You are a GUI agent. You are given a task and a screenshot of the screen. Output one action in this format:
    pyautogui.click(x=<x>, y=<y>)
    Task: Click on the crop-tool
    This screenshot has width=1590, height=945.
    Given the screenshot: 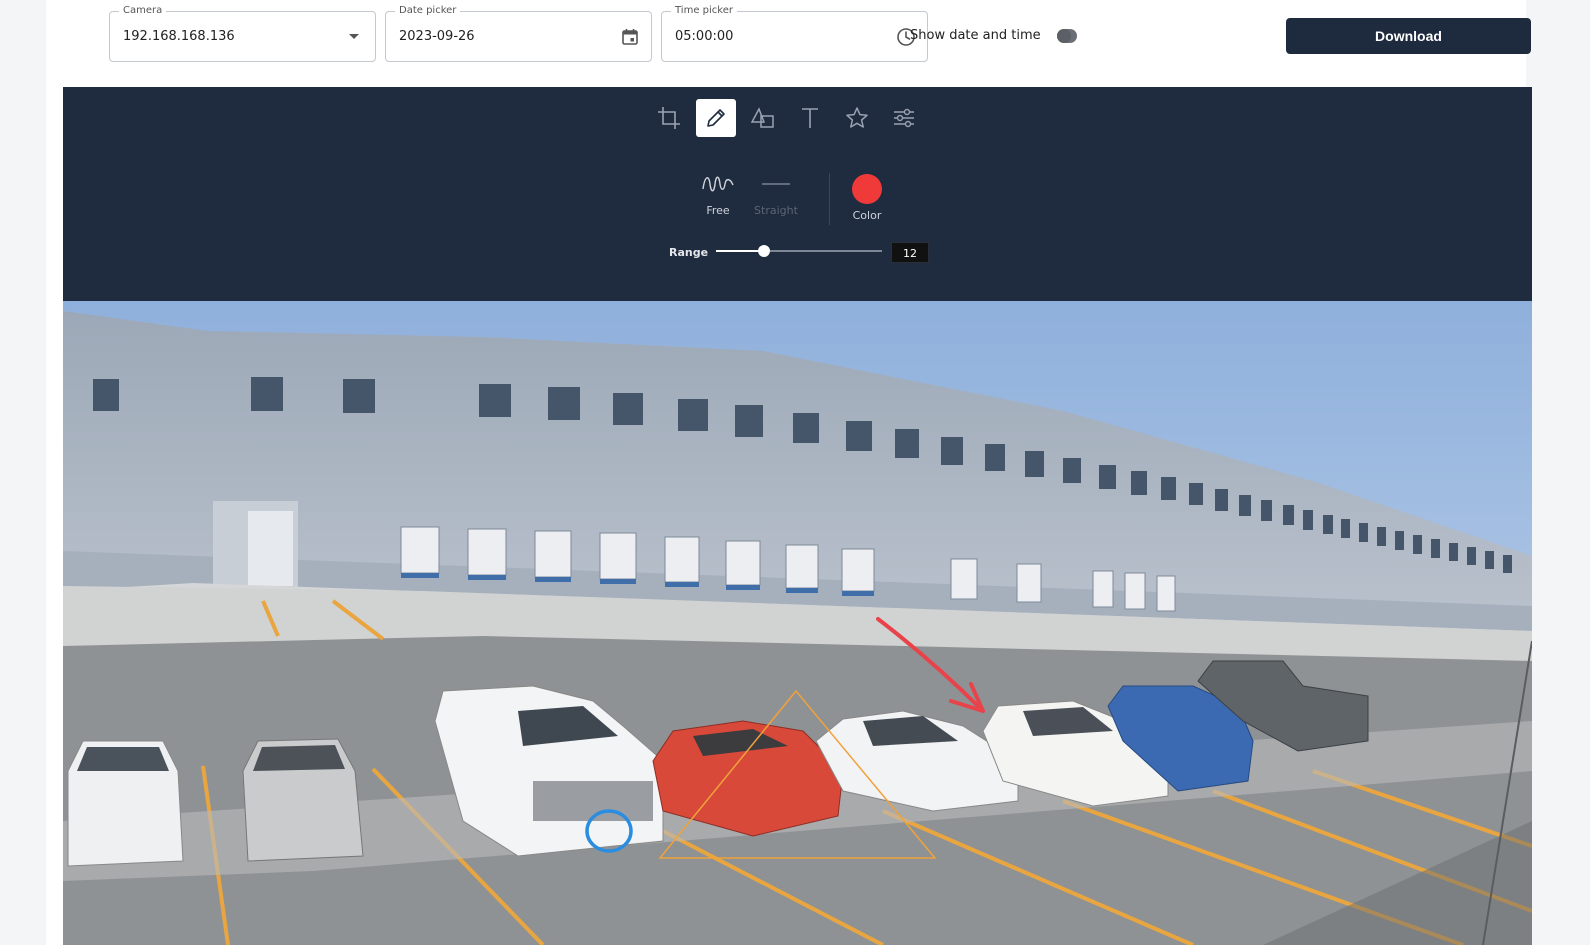 What is the action you would take?
    pyautogui.click(x=669, y=118)
    